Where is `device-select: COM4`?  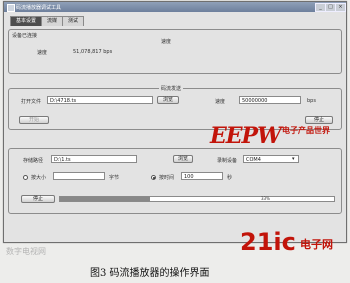 device-select: COM4 is located at coordinates (271, 159).